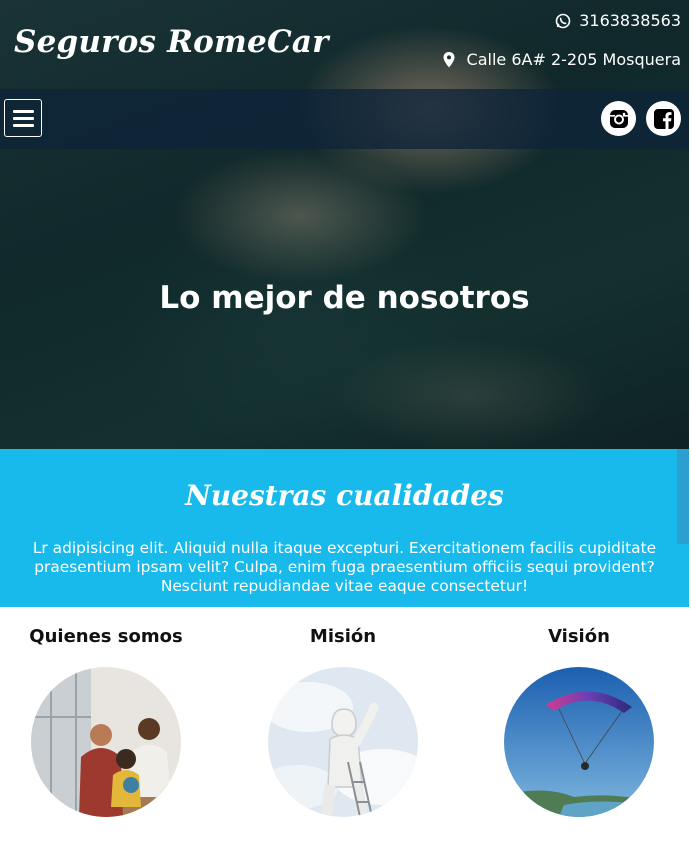  I want to click on facebook-icon, so click(663, 118).